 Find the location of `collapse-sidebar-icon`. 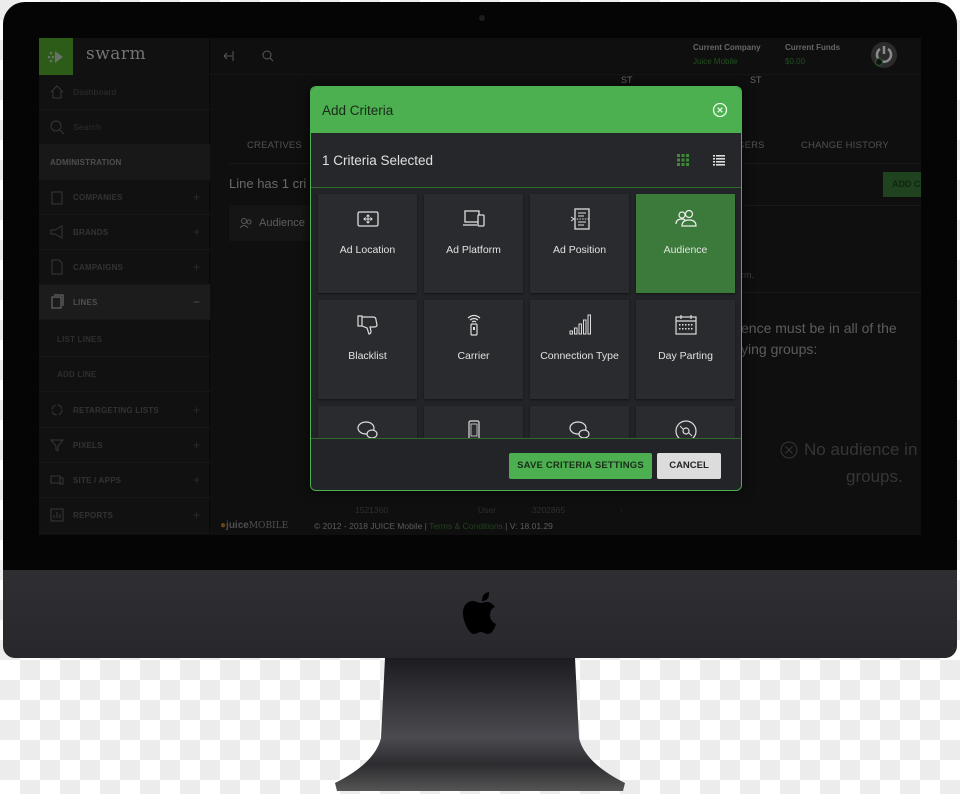

collapse-sidebar-icon is located at coordinates (228, 56).